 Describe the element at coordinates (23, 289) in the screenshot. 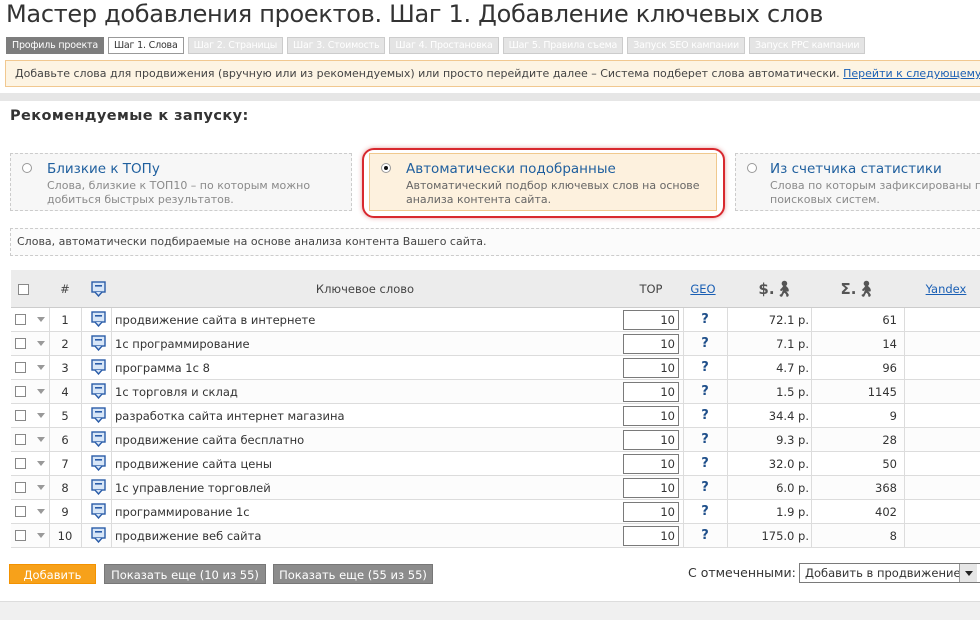

I see `select-all-checkbox` at that location.